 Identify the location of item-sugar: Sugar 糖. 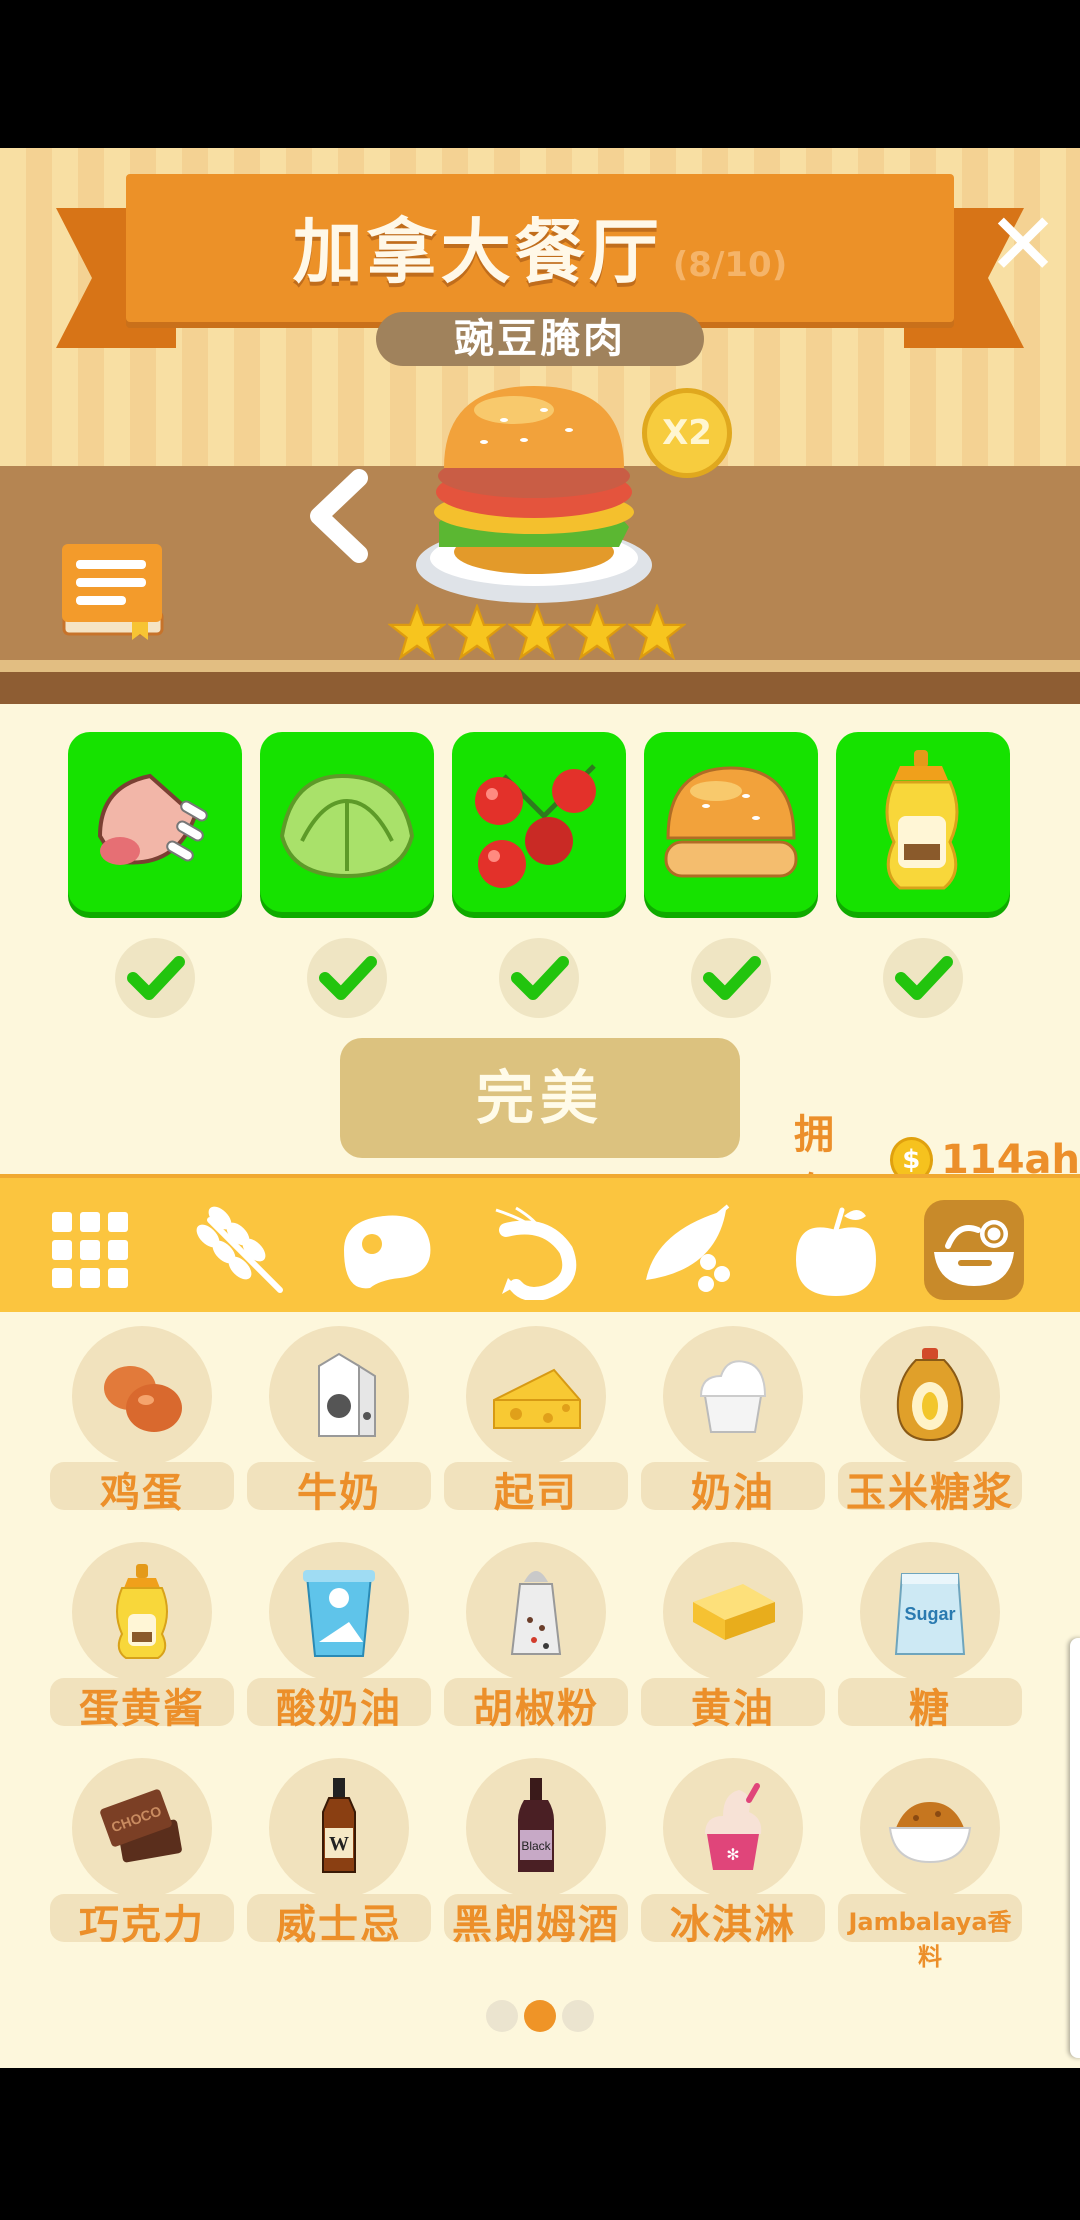
(930, 1638).